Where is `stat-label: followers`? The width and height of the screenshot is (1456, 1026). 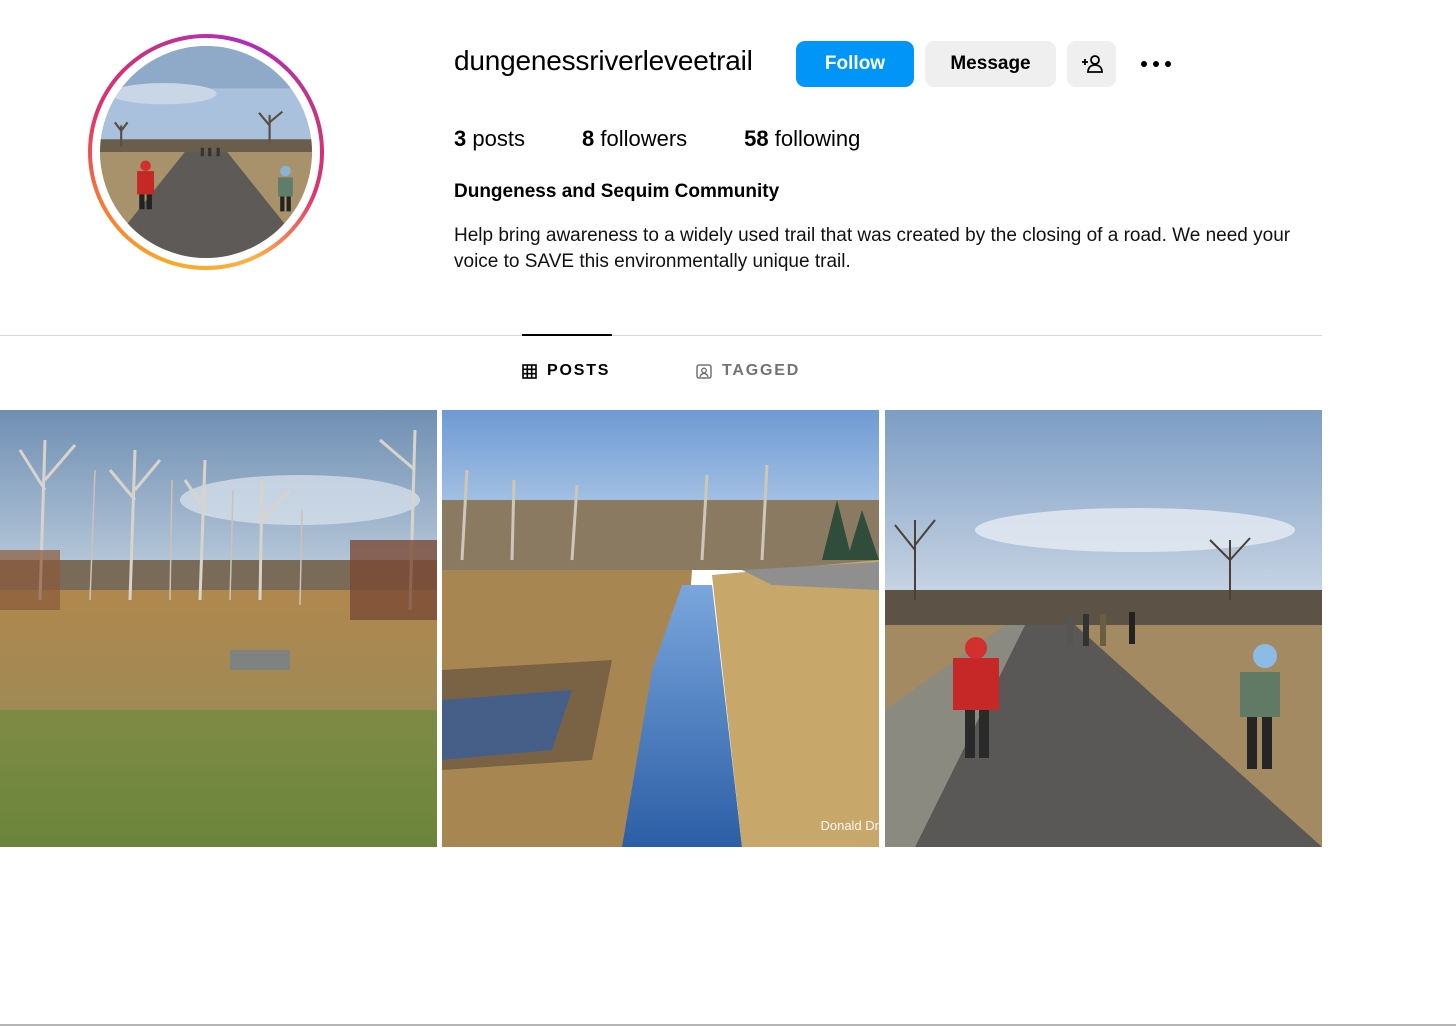
stat-label: followers is located at coordinates (644, 138).